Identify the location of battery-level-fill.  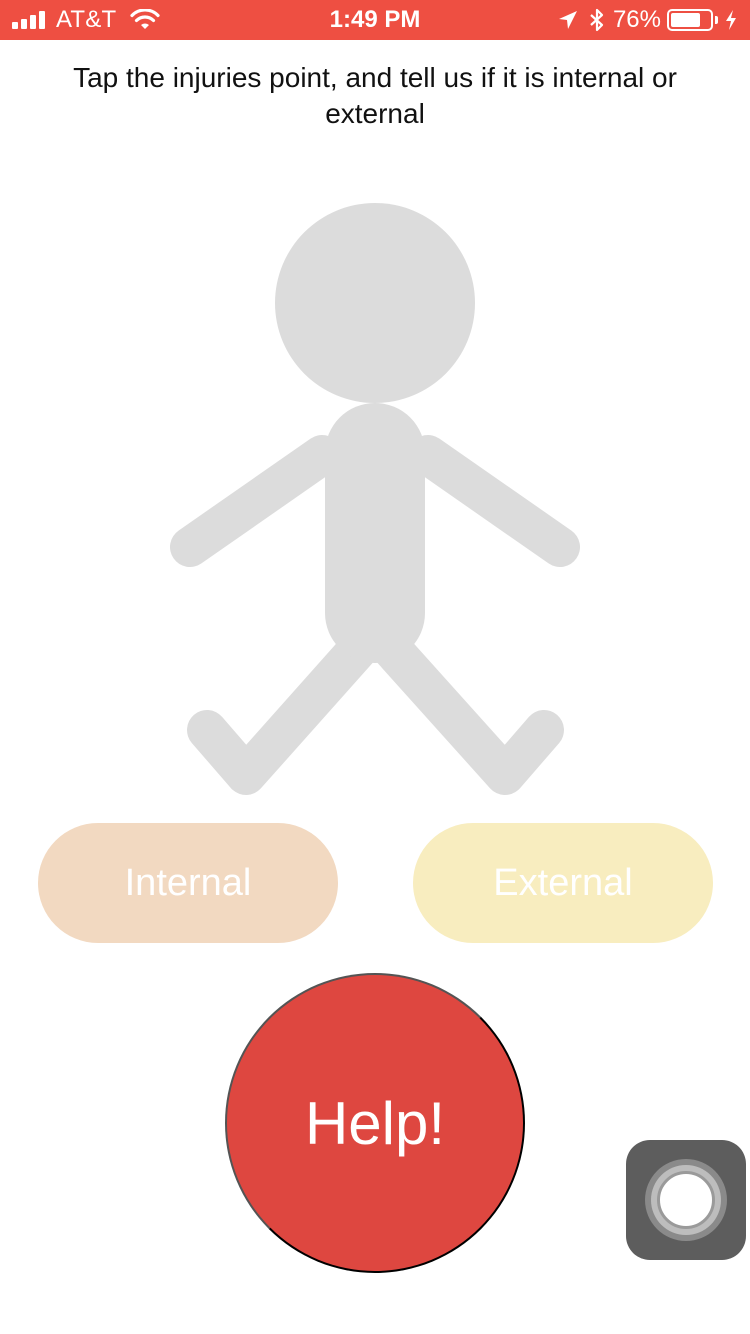
(685, 20).